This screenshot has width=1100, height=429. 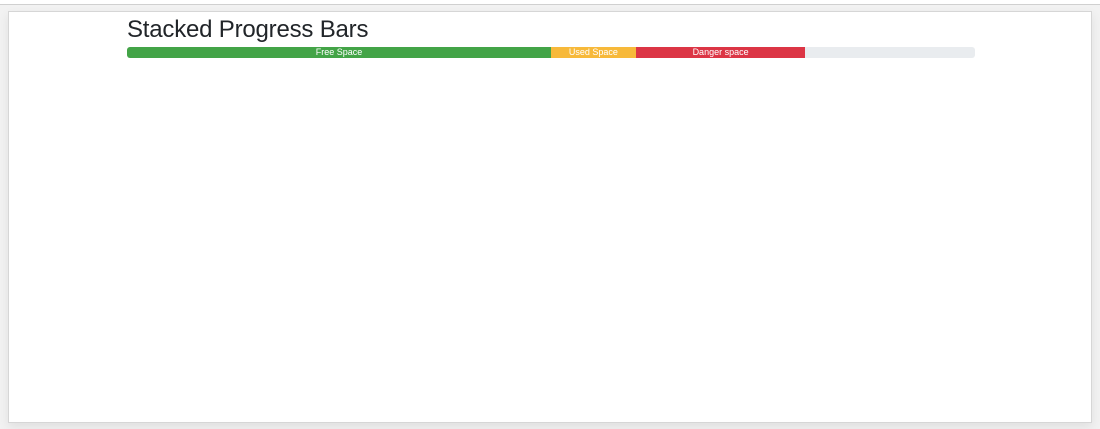 I want to click on browser-tab-strip, so click(x=550, y=2).